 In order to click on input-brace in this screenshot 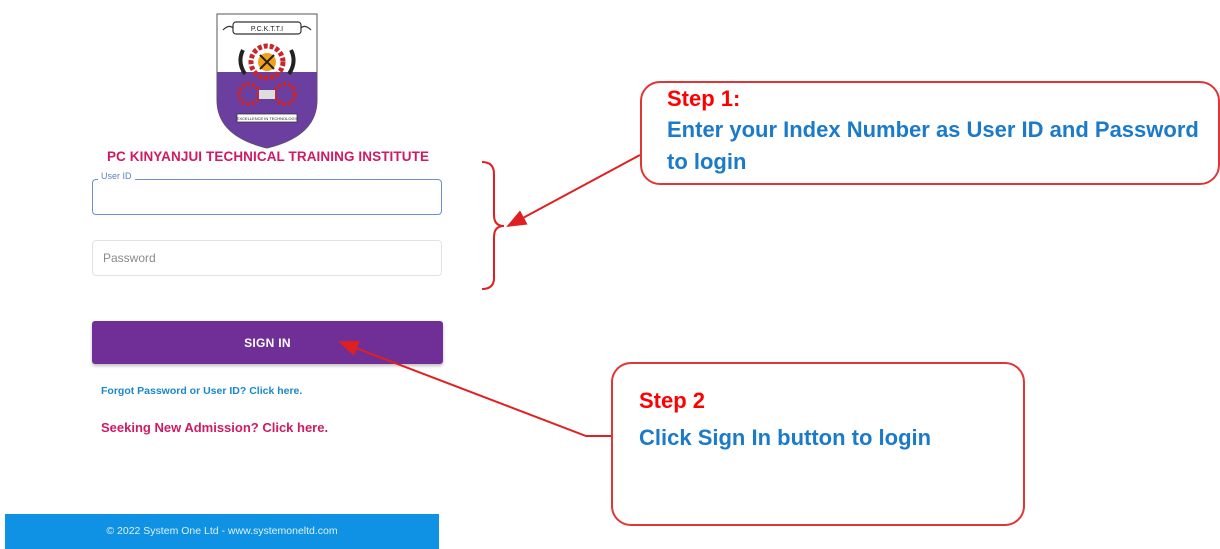, I will do `click(493, 225)`.